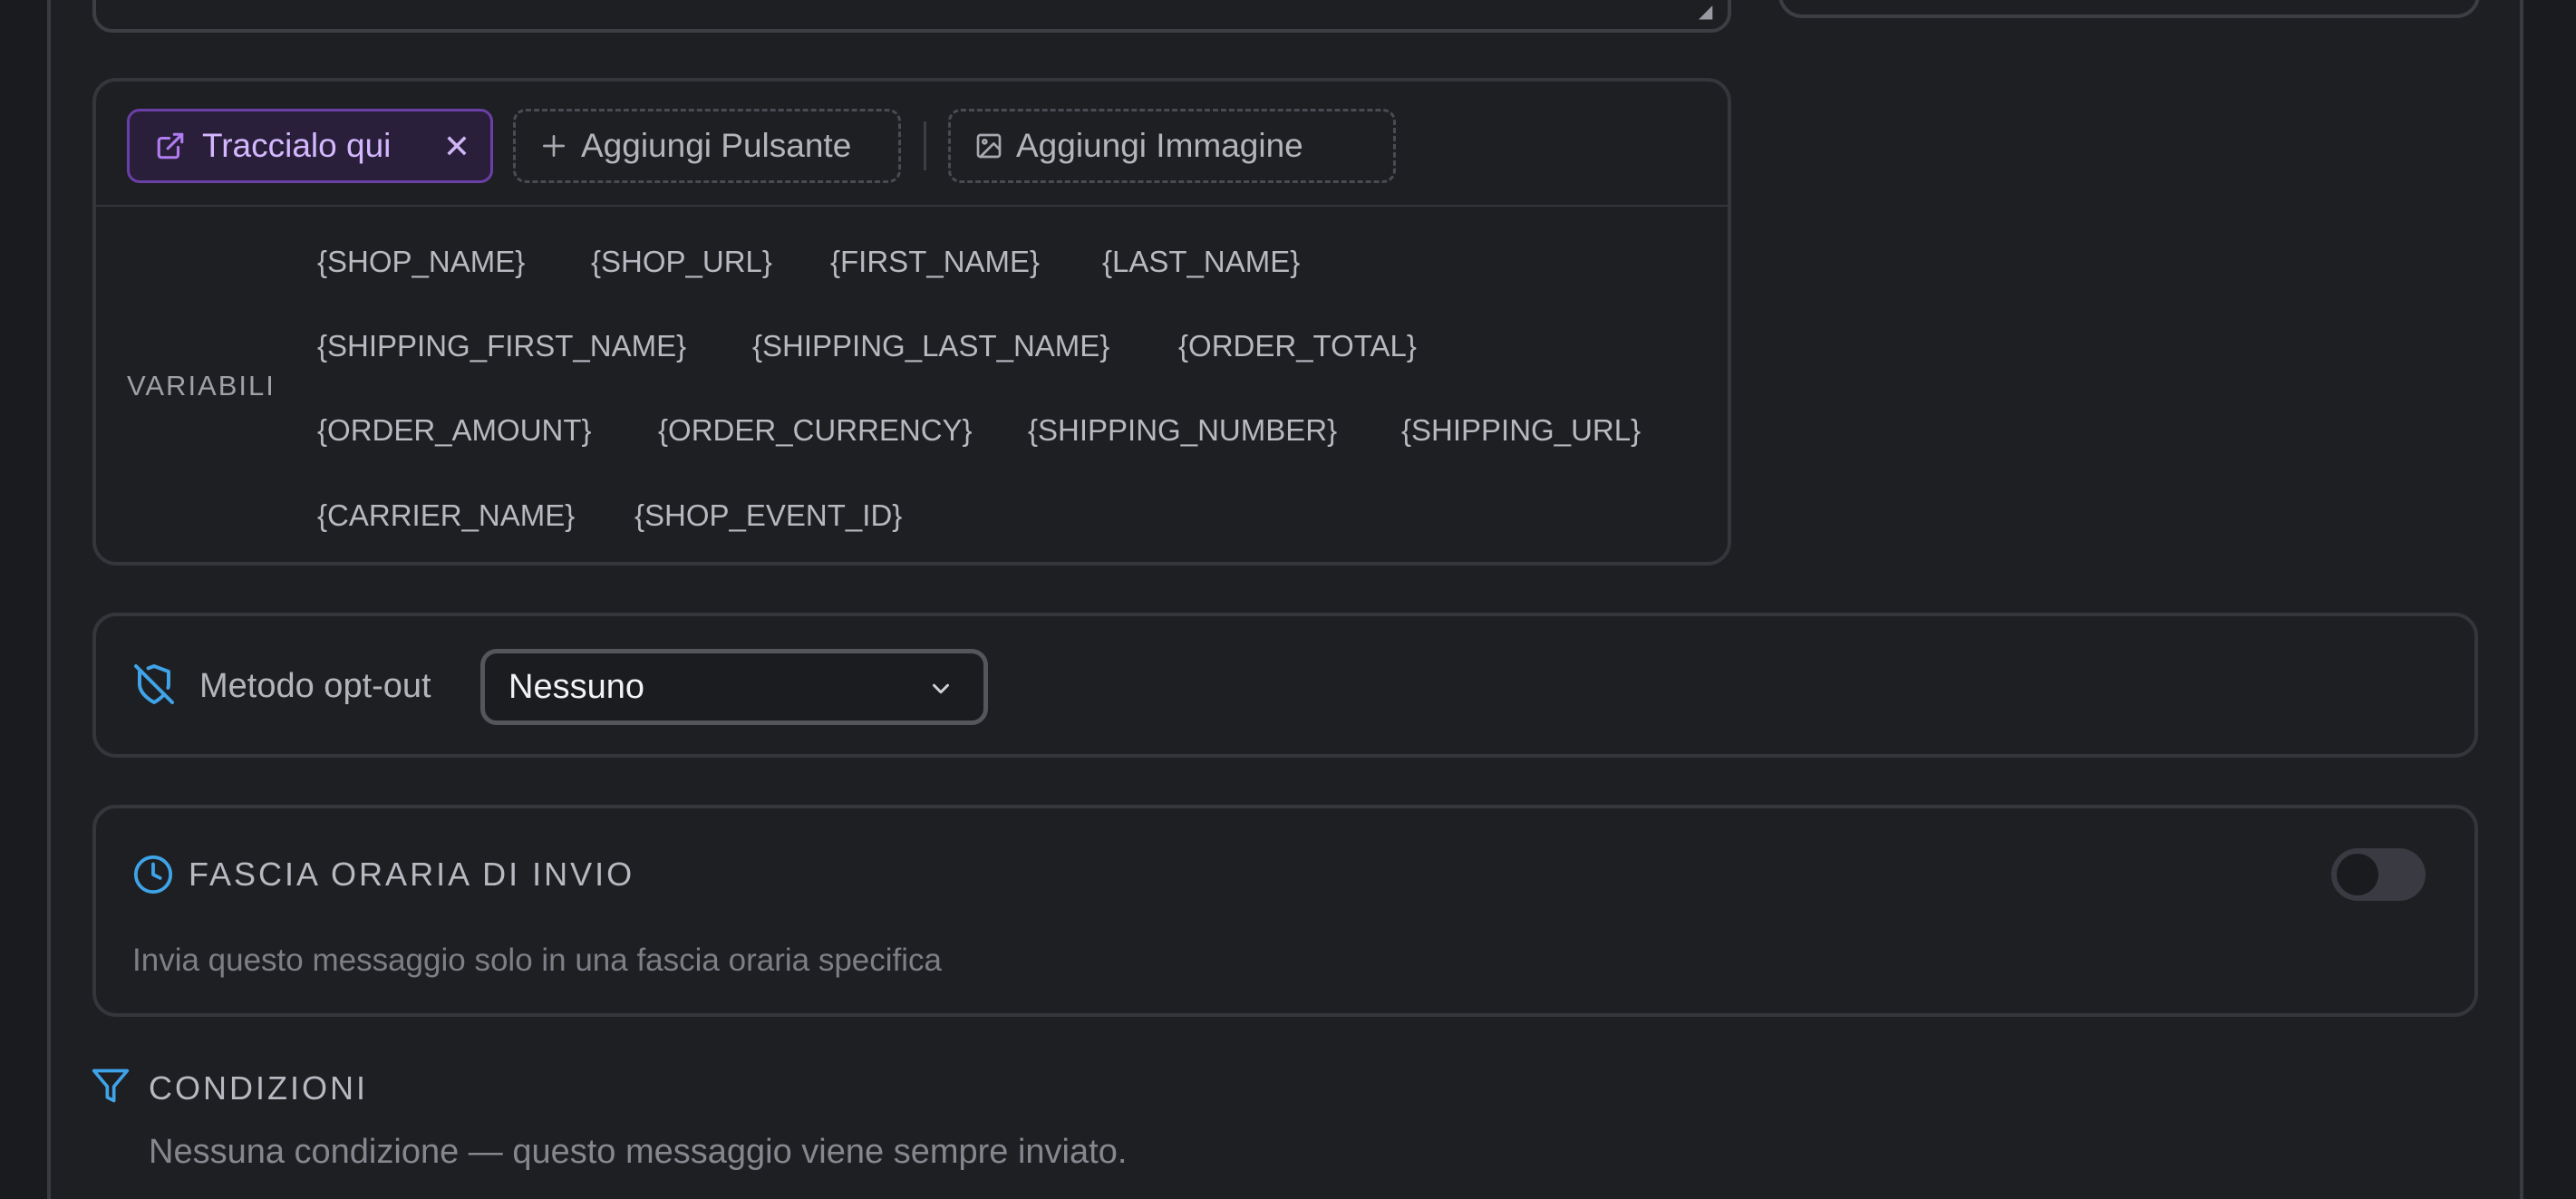 The width and height of the screenshot is (2576, 1199). I want to click on tracking-link-chip: Traccialo qui ✕, so click(310, 146).